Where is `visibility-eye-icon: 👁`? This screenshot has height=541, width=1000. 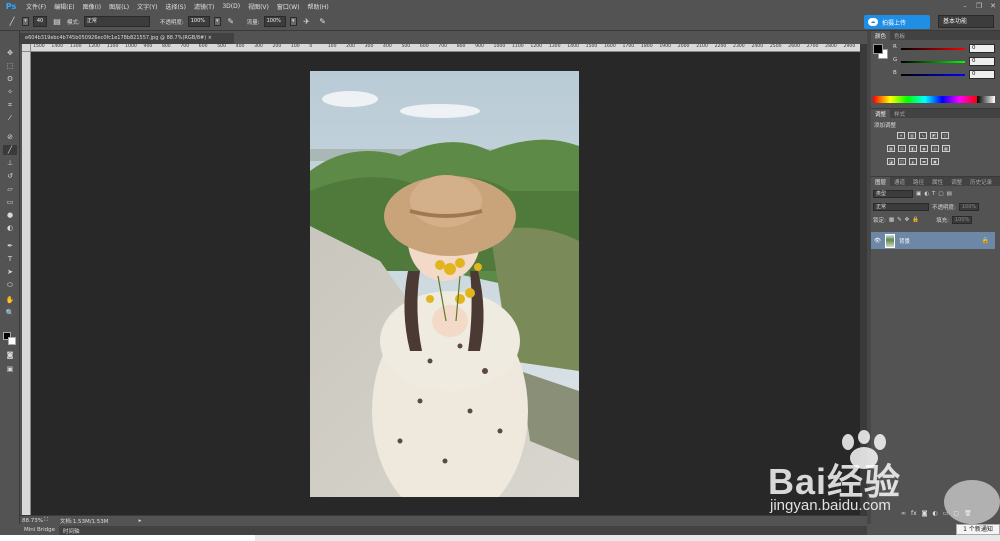 visibility-eye-icon: 👁 is located at coordinates (877, 241).